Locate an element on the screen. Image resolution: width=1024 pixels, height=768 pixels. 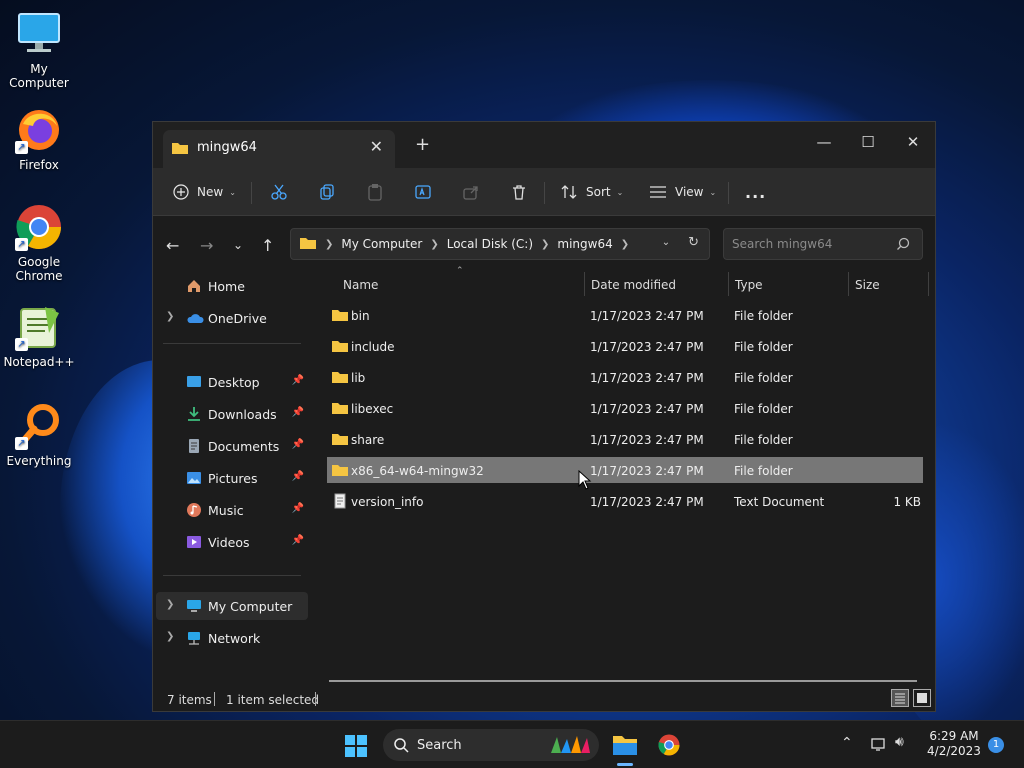
recent-locations-chevron-icon: ⌄ is located at coordinates (238, 245).